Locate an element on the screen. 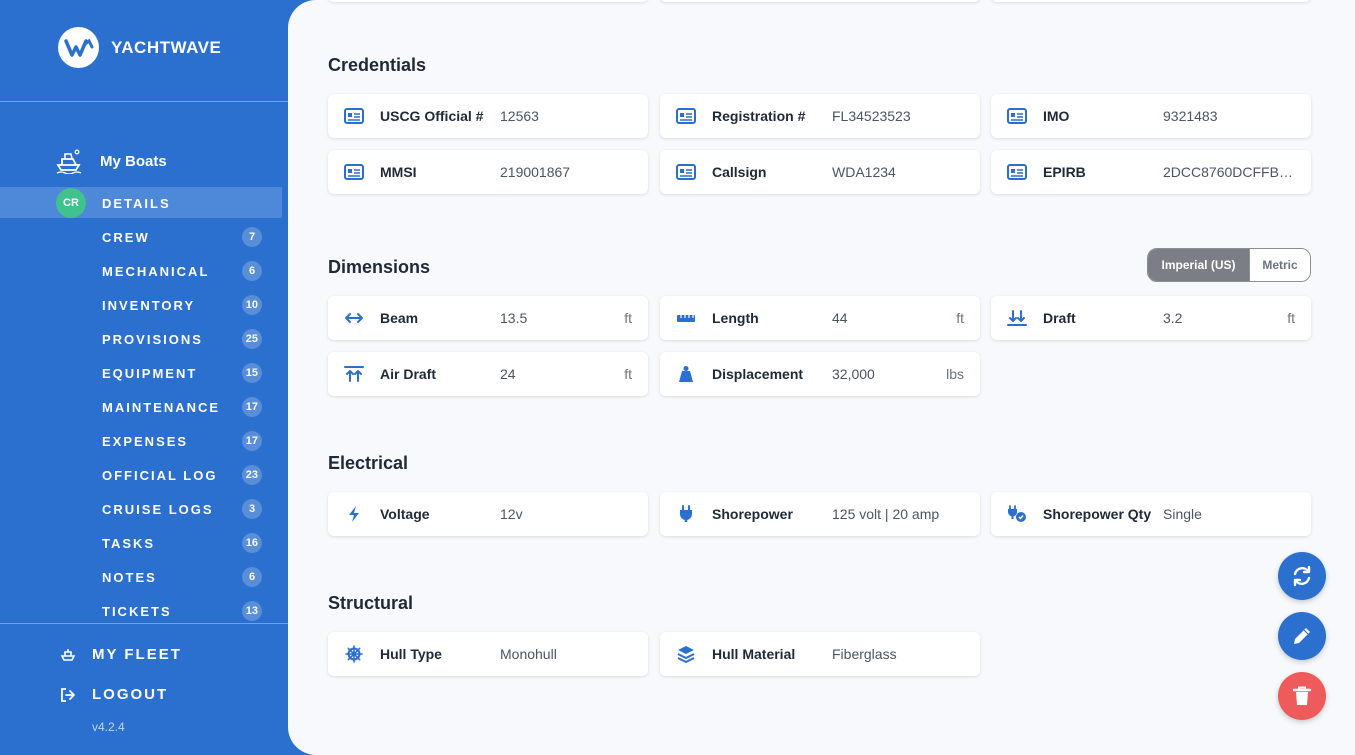 The width and height of the screenshot is (1355, 755). logout-link: LOGOUT is located at coordinates (114, 694).